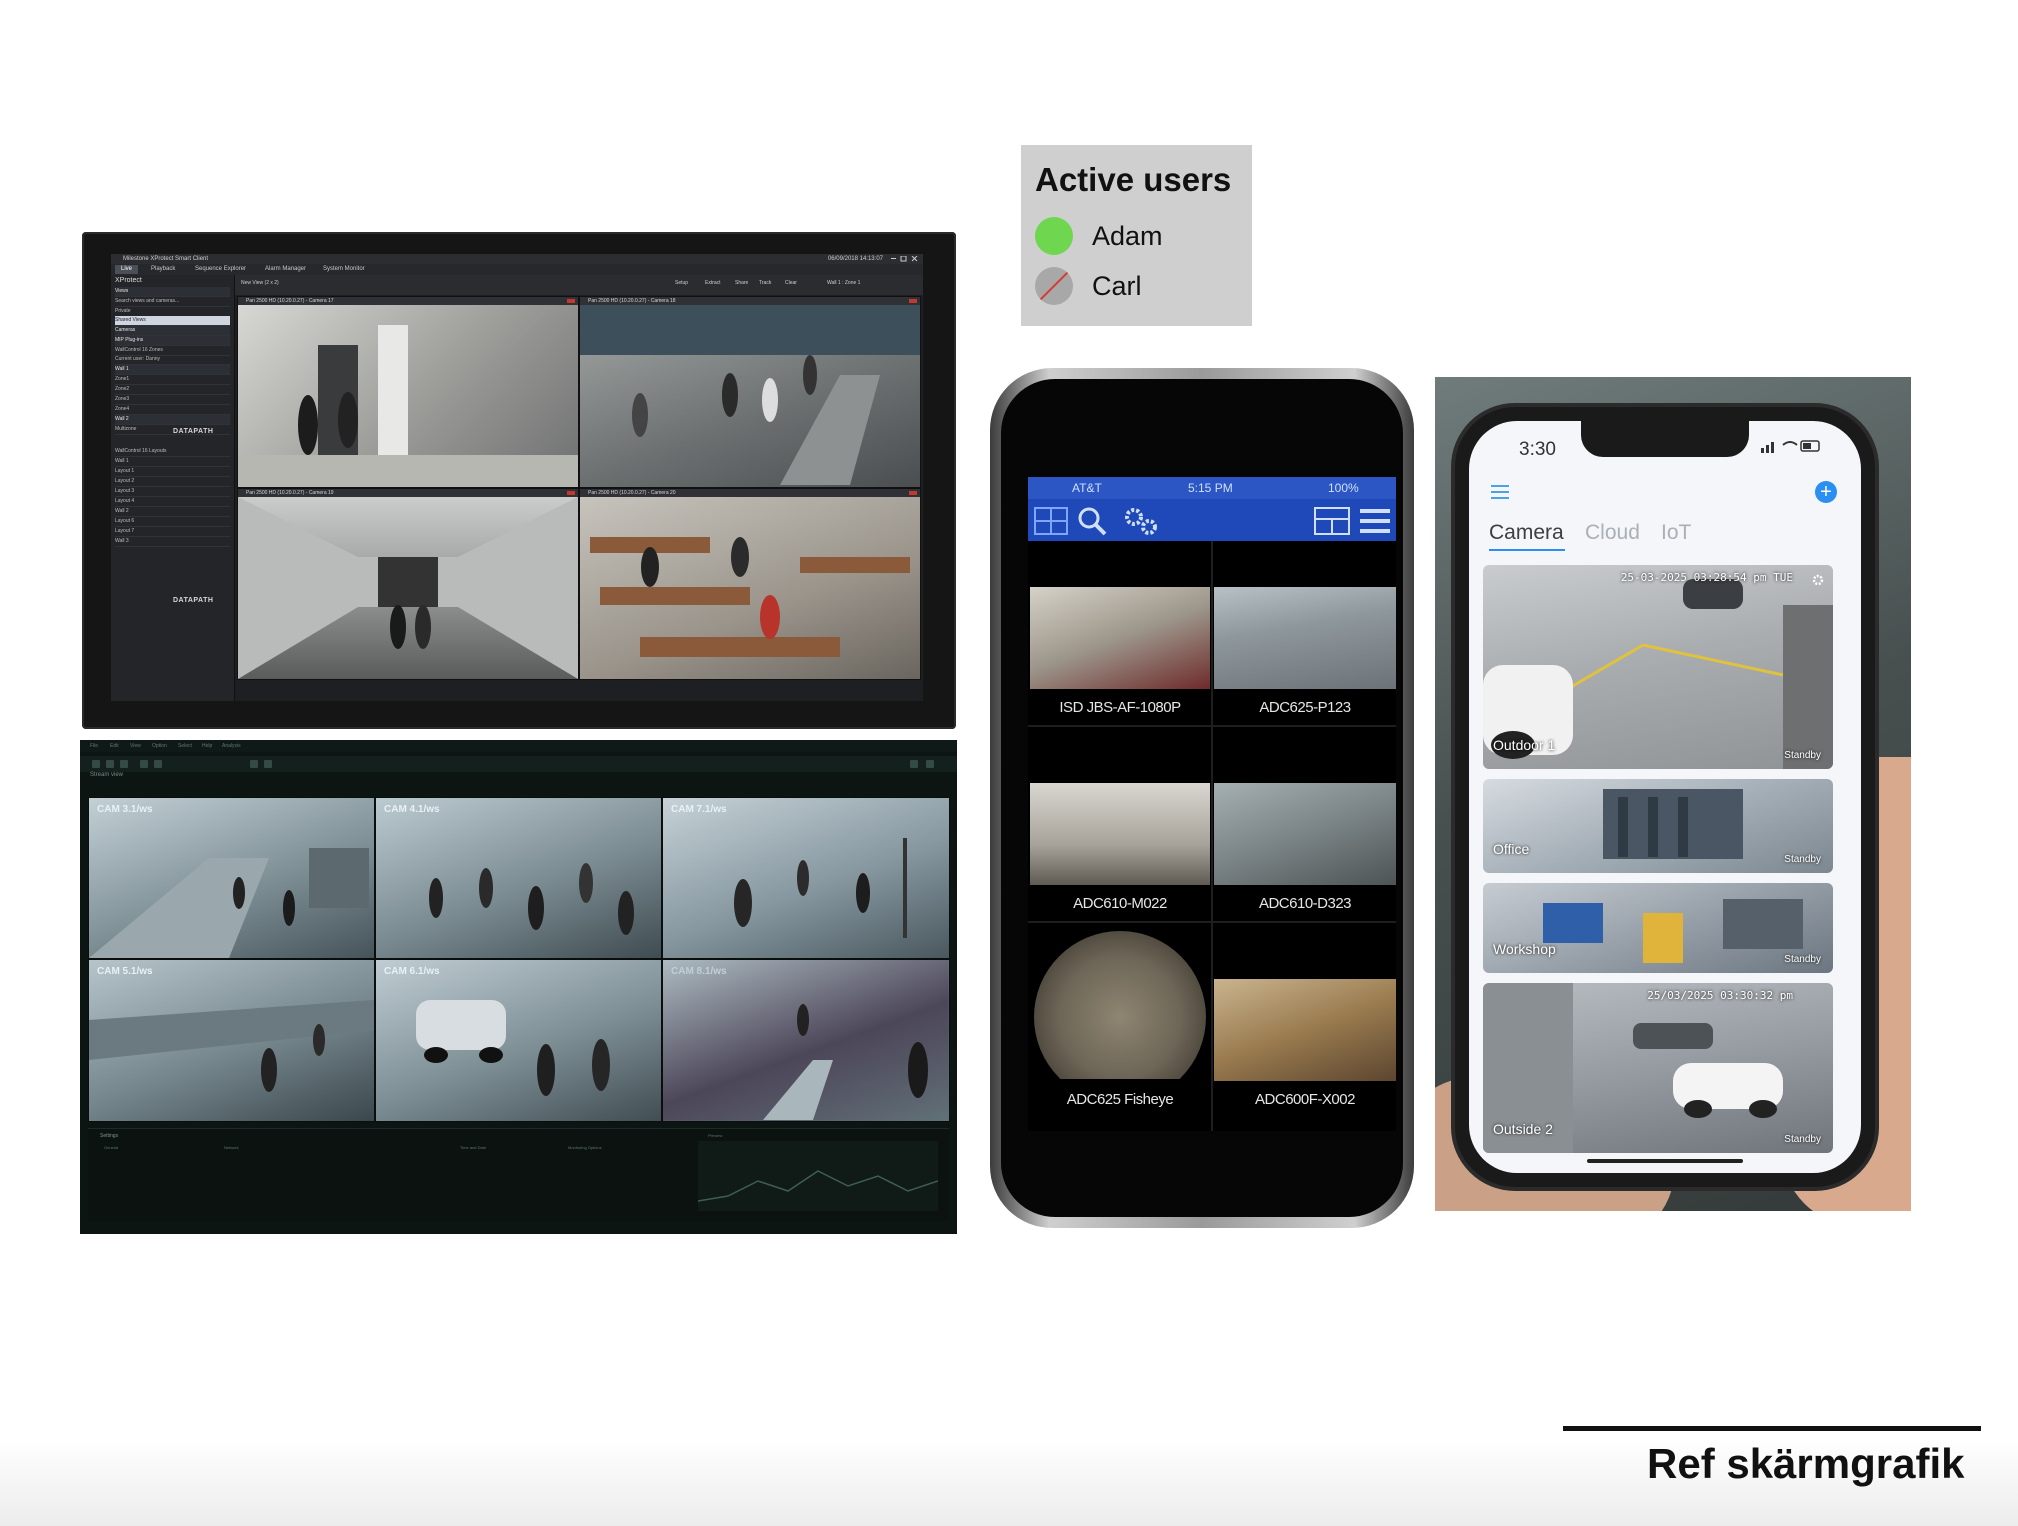 The width and height of the screenshot is (2018, 1526). I want to click on camera-tile: CAM 4.1/ws, so click(518, 878).